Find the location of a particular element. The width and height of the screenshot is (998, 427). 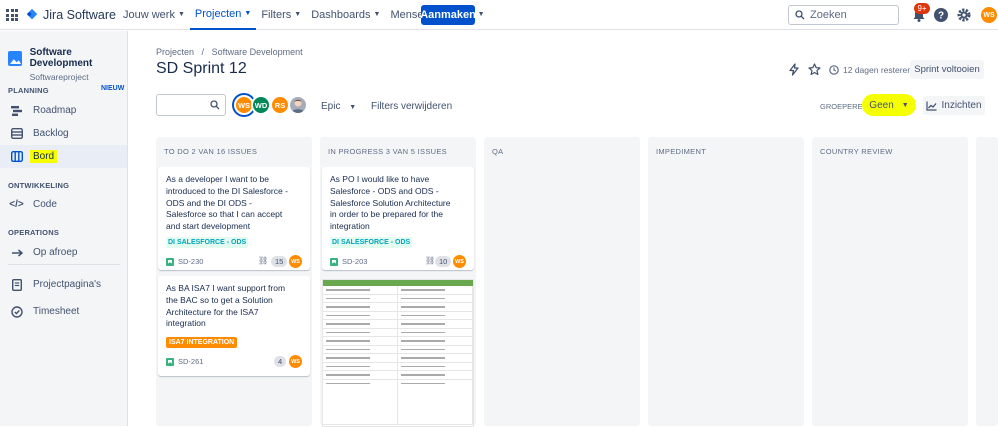

group-by-dropdown: Geen ▼ is located at coordinates (889, 105).